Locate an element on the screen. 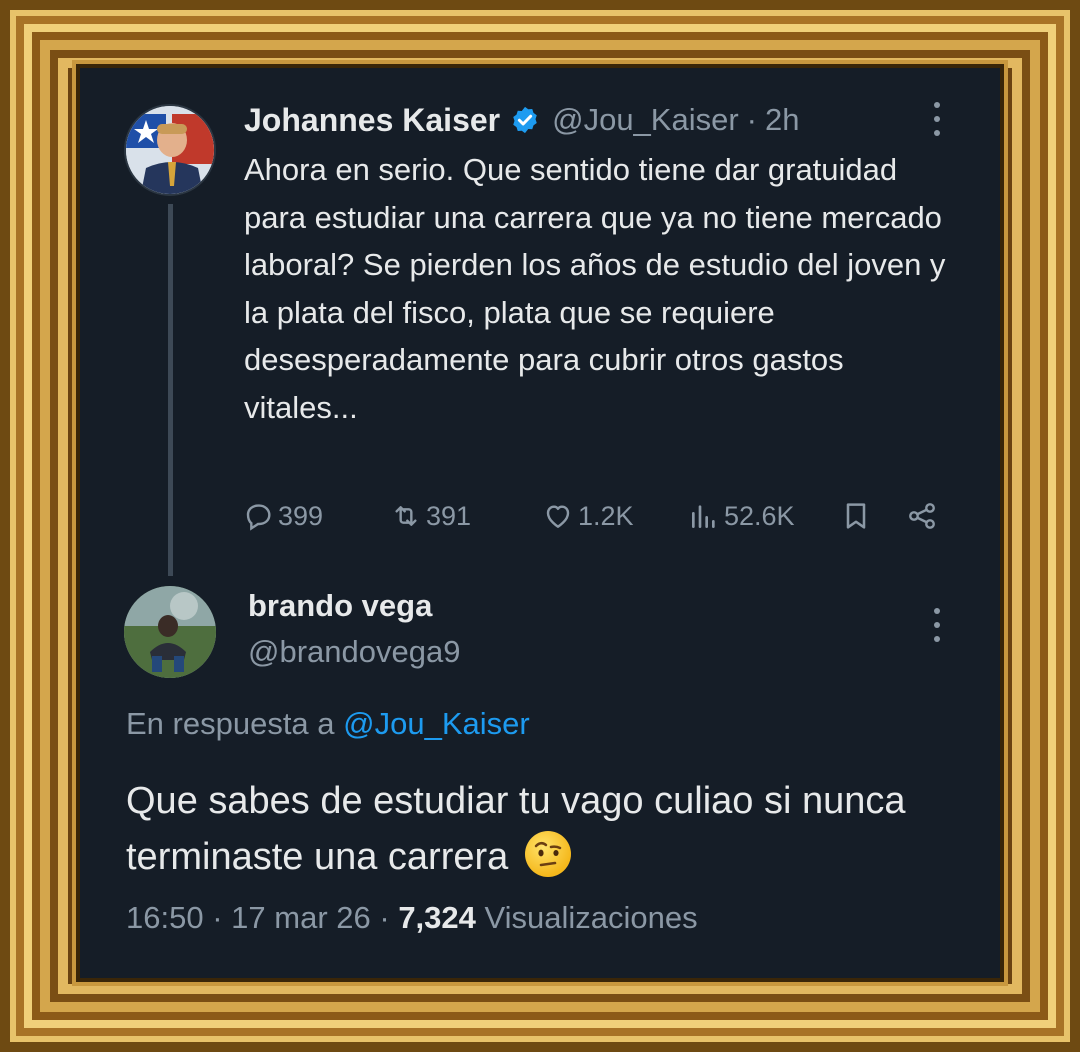  heart-icon is located at coordinates (558, 516).